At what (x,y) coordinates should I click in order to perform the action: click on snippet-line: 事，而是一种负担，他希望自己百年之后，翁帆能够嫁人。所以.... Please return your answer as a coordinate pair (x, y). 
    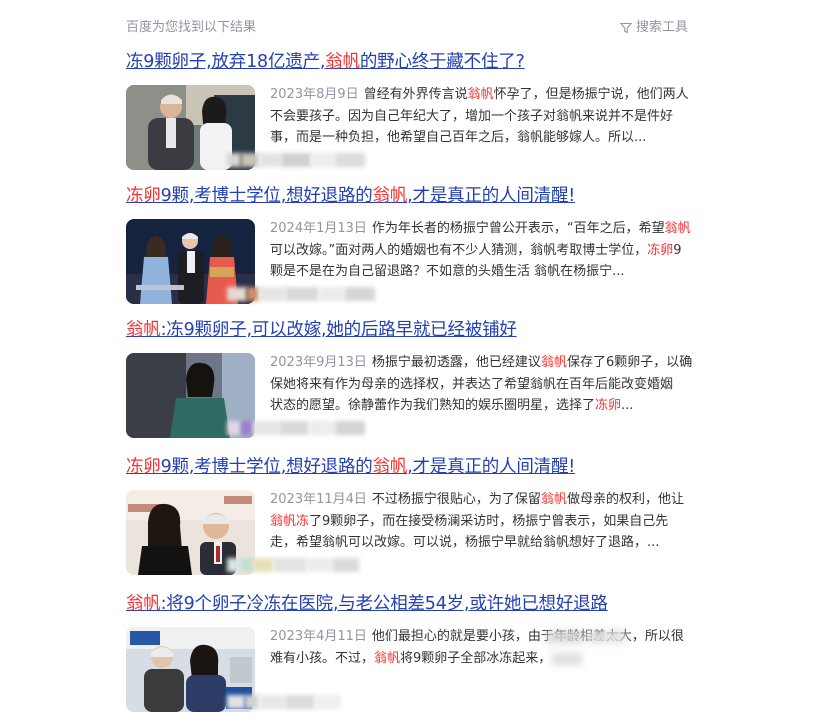
    Looking at the image, I should click on (480, 138).